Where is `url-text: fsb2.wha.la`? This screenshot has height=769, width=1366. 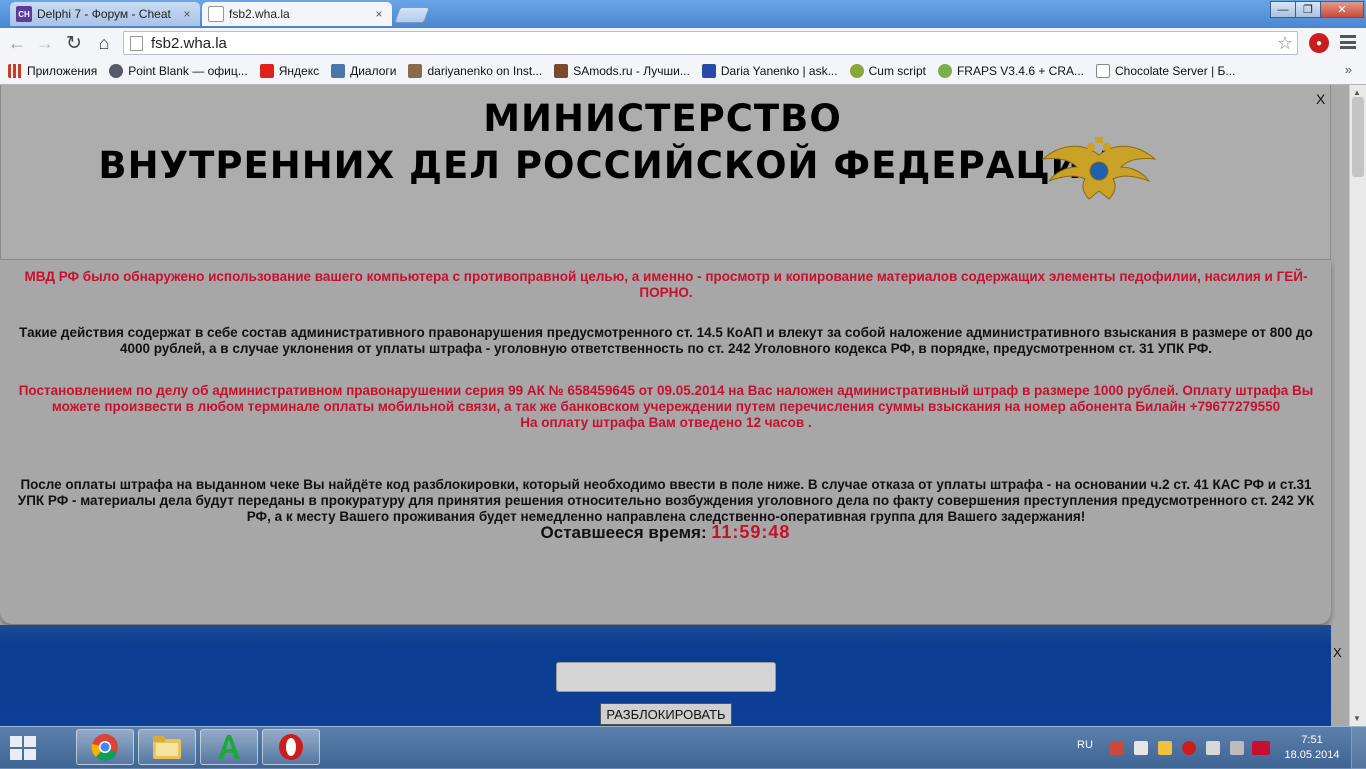
url-text: fsb2.wha.la is located at coordinates (712, 43).